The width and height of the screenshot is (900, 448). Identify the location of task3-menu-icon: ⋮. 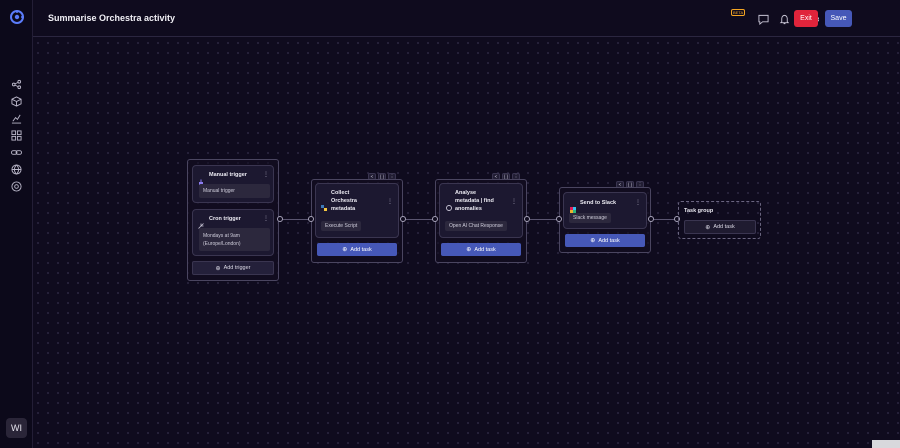
(638, 203).